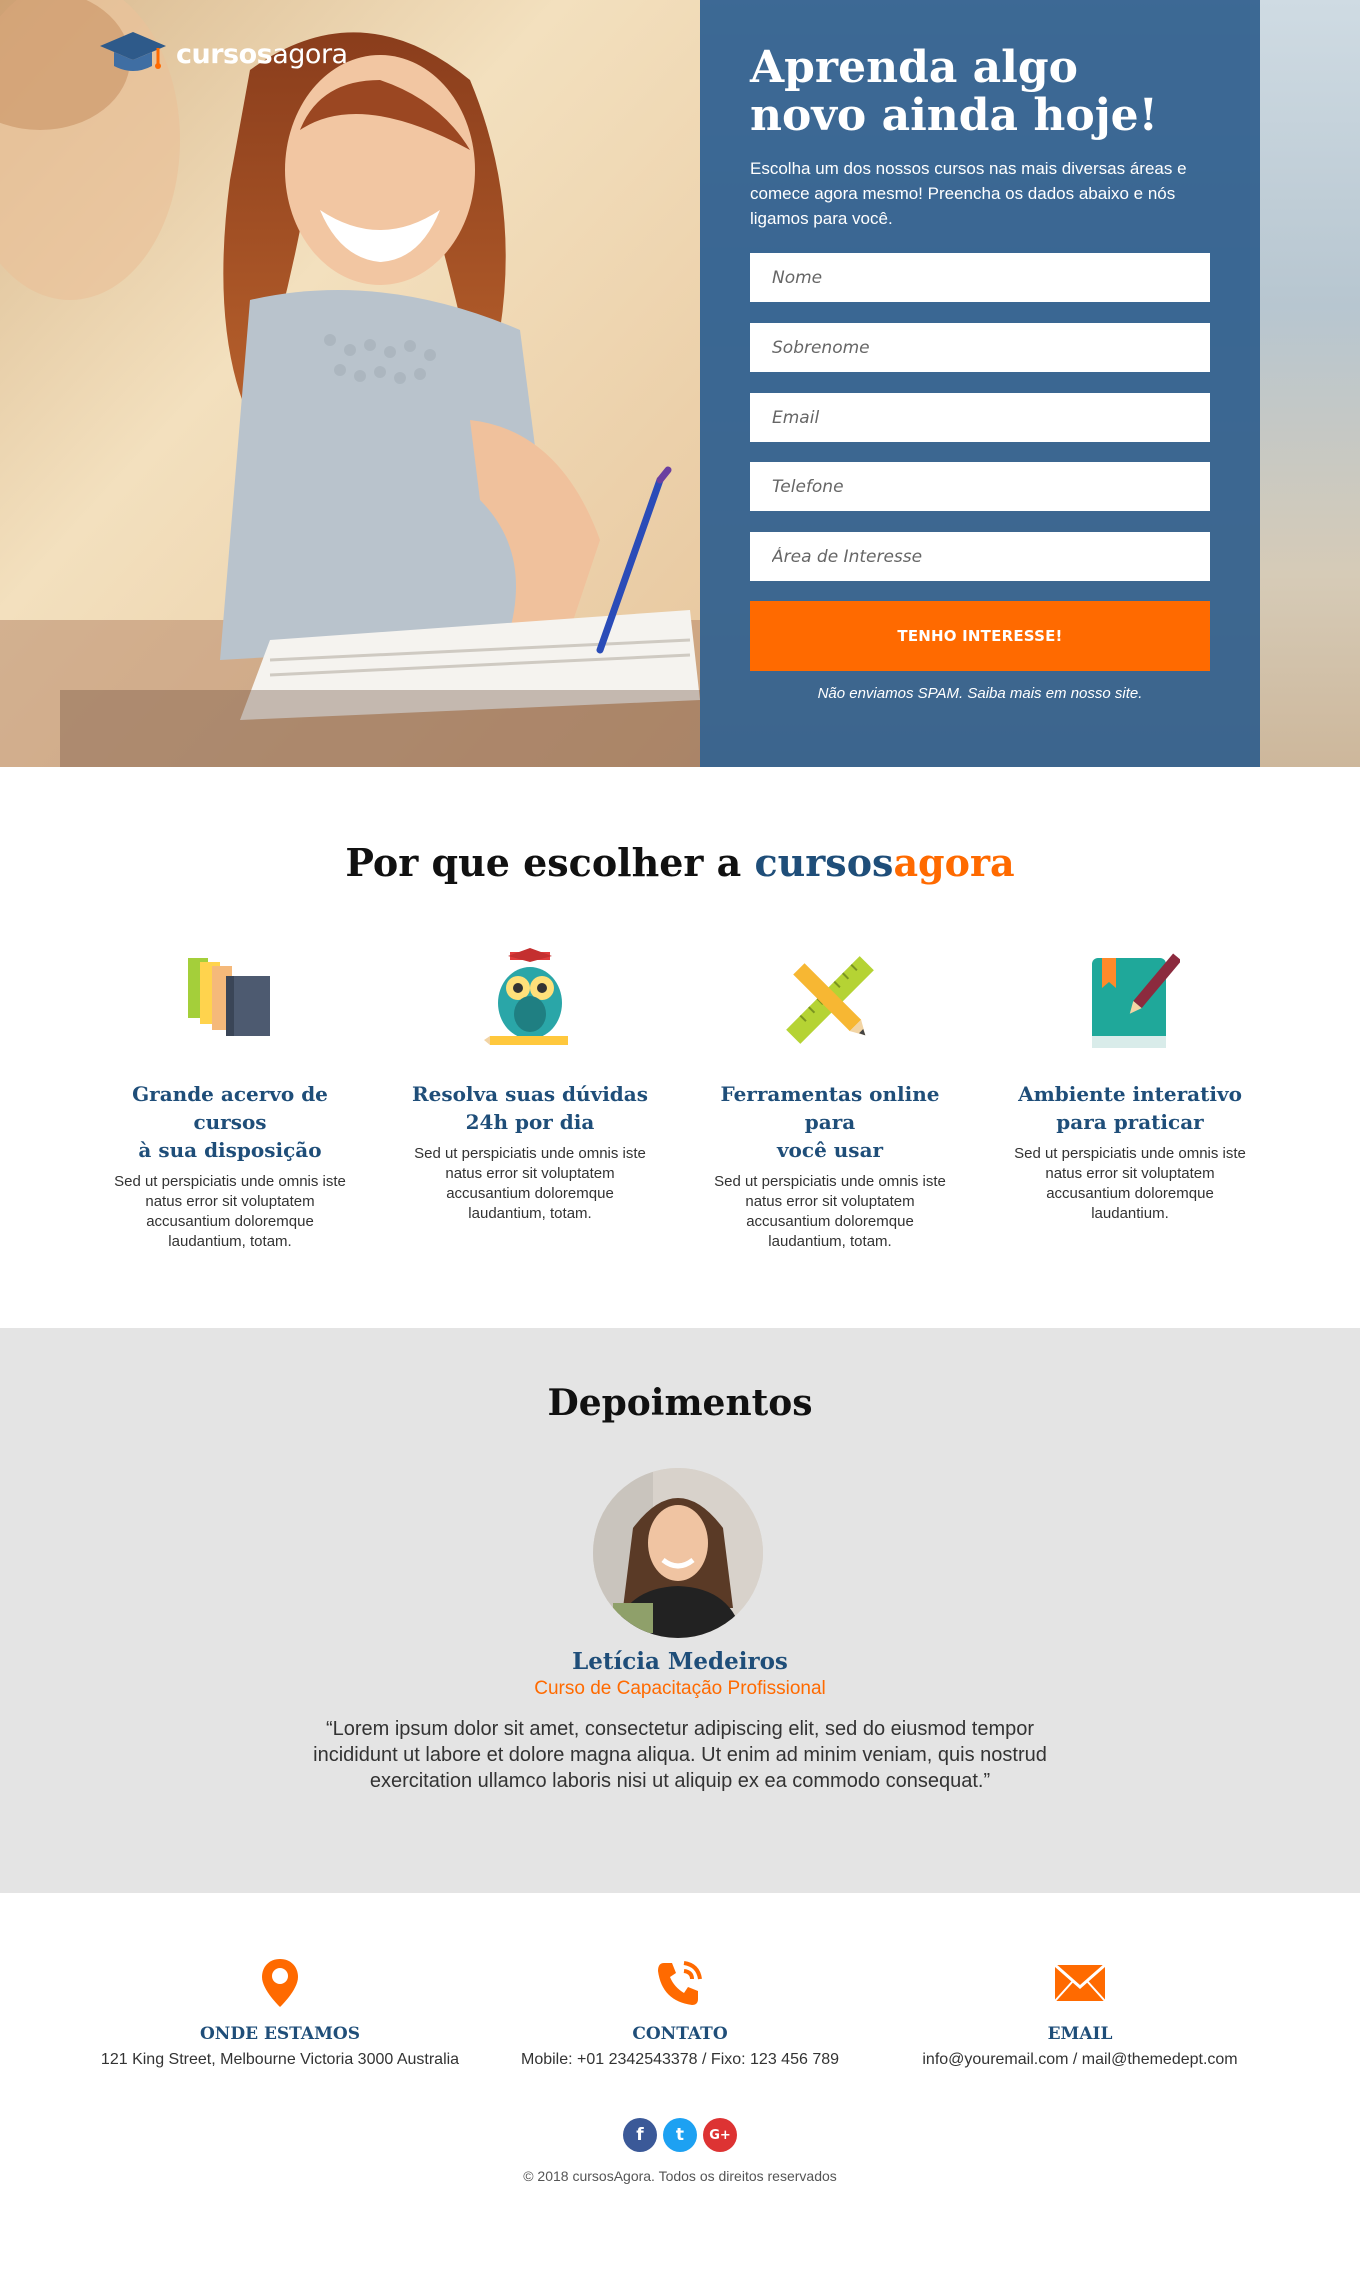  I want to click on brand-name: cursosagora, so click(262, 54).